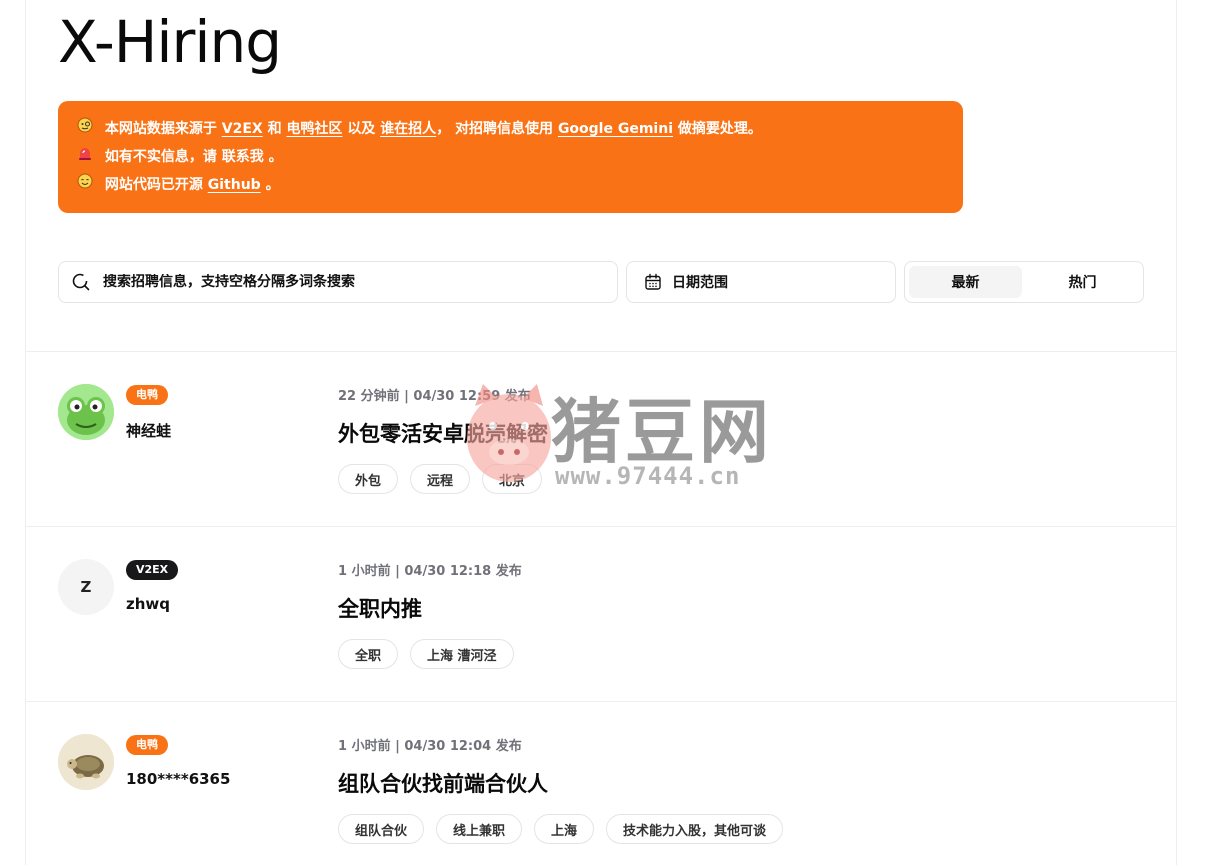 This screenshot has height=865, width=1214. What do you see at coordinates (564, 829) in the screenshot?
I see `tag: 上海` at bounding box center [564, 829].